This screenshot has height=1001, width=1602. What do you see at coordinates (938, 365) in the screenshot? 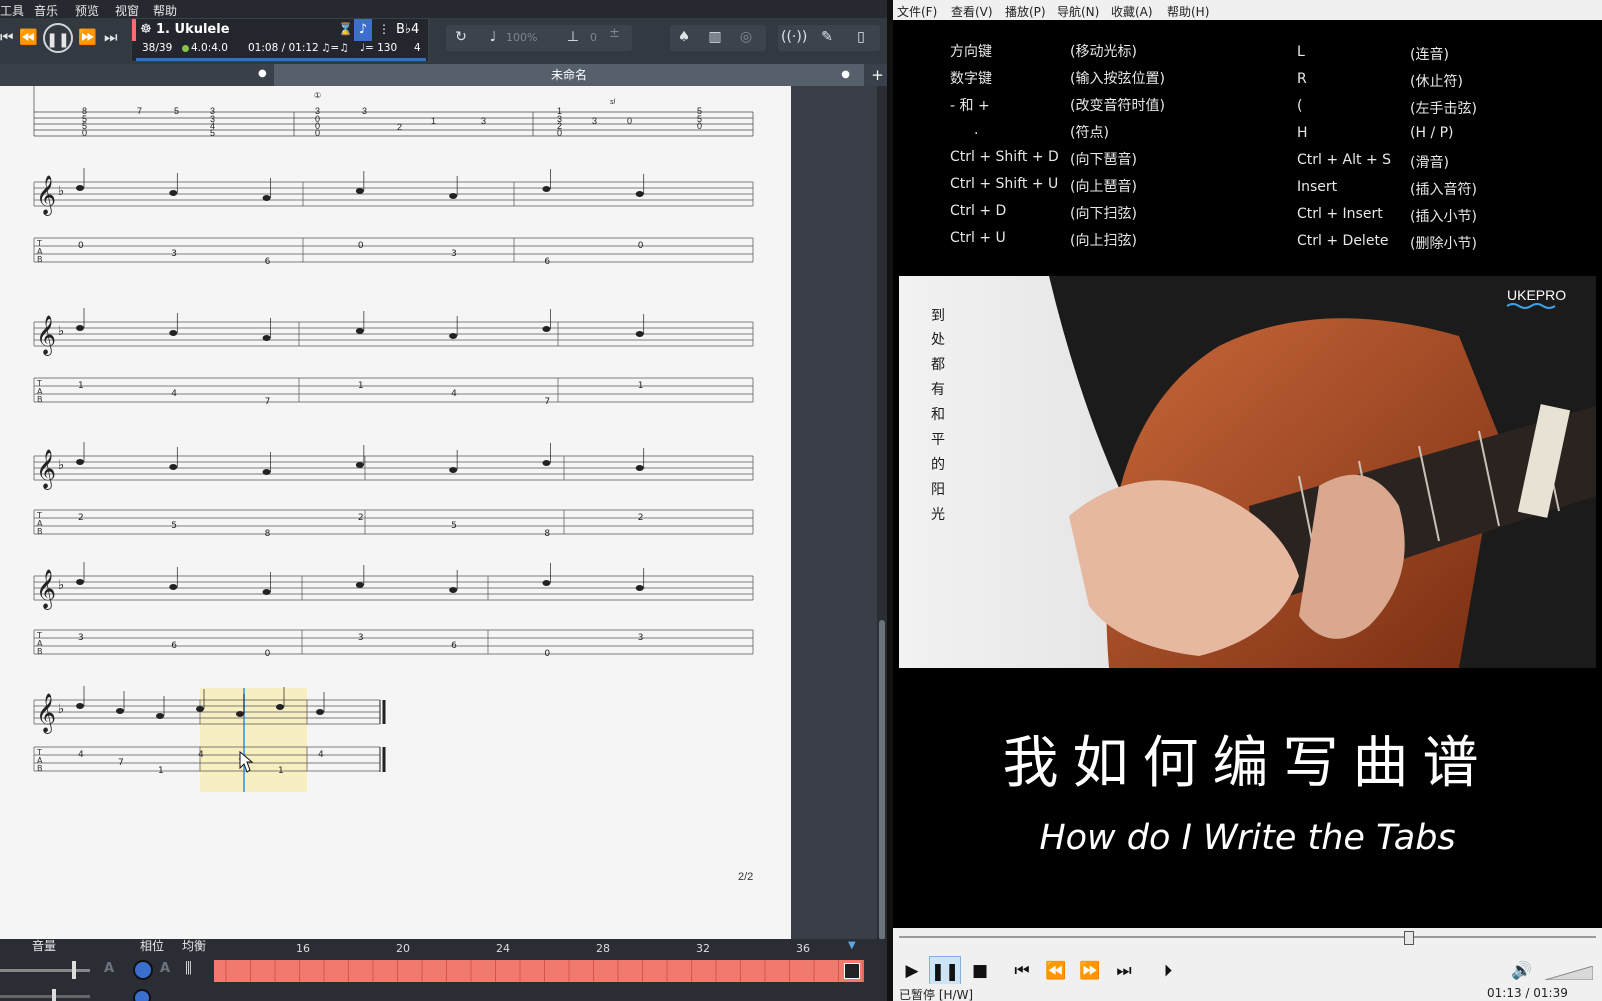
I see `svg-text: 都` at bounding box center [938, 365].